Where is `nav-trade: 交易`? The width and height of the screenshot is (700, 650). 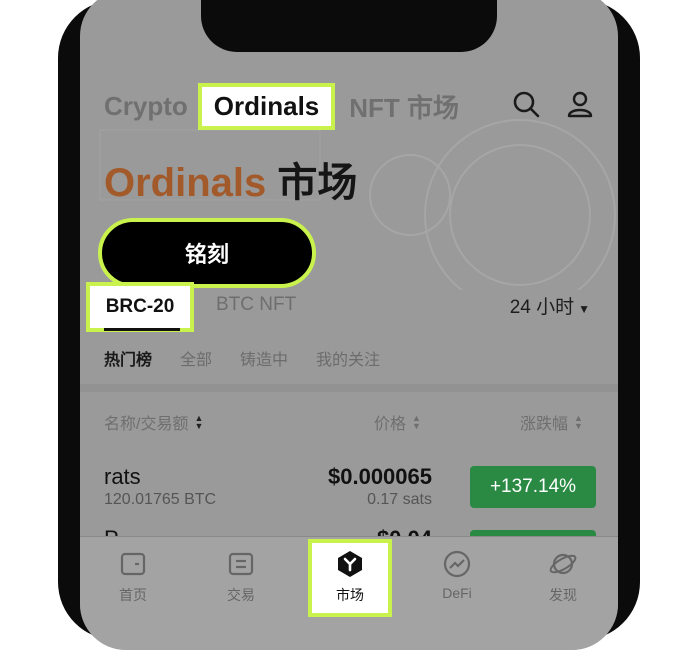
nav-trade: 交易 is located at coordinates (241, 577).